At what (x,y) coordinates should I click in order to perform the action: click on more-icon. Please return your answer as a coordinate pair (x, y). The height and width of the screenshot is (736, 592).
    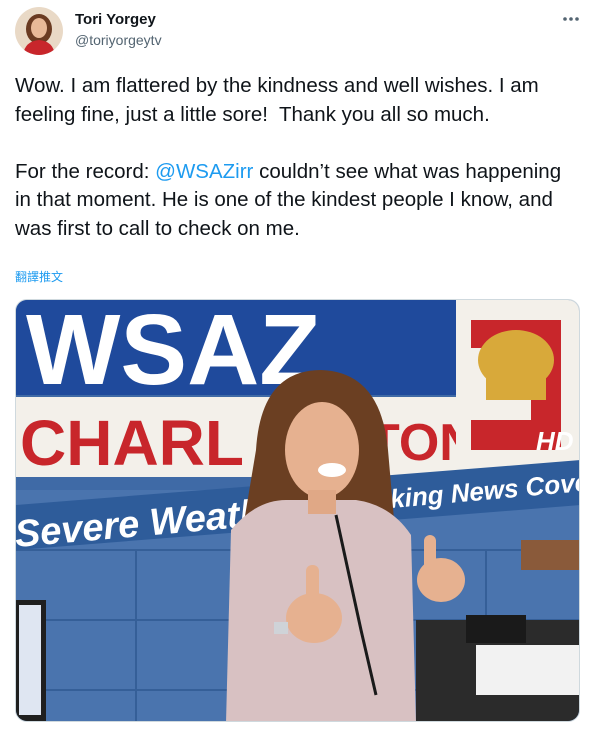
    Looking at the image, I should click on (571, 19).